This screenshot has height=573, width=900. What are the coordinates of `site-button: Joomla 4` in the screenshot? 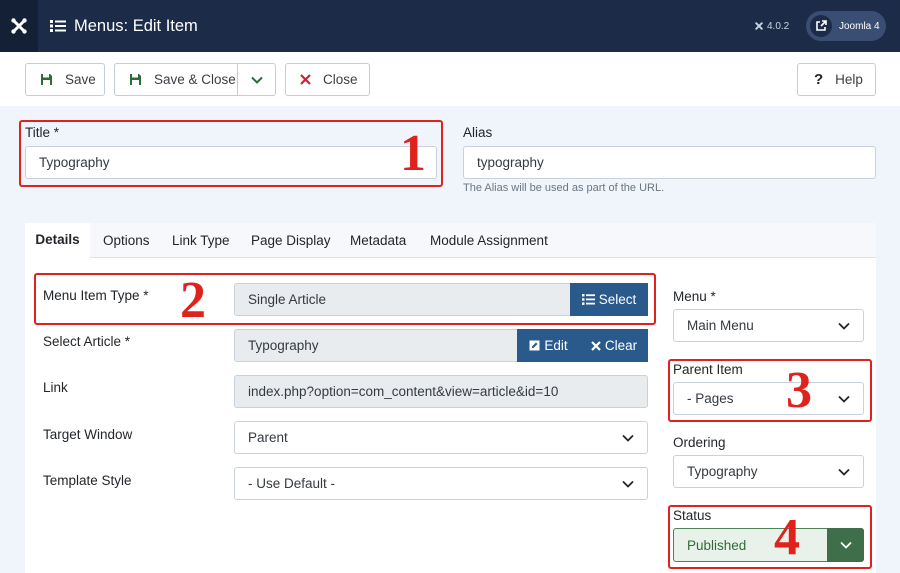 It's located at (846, 26).